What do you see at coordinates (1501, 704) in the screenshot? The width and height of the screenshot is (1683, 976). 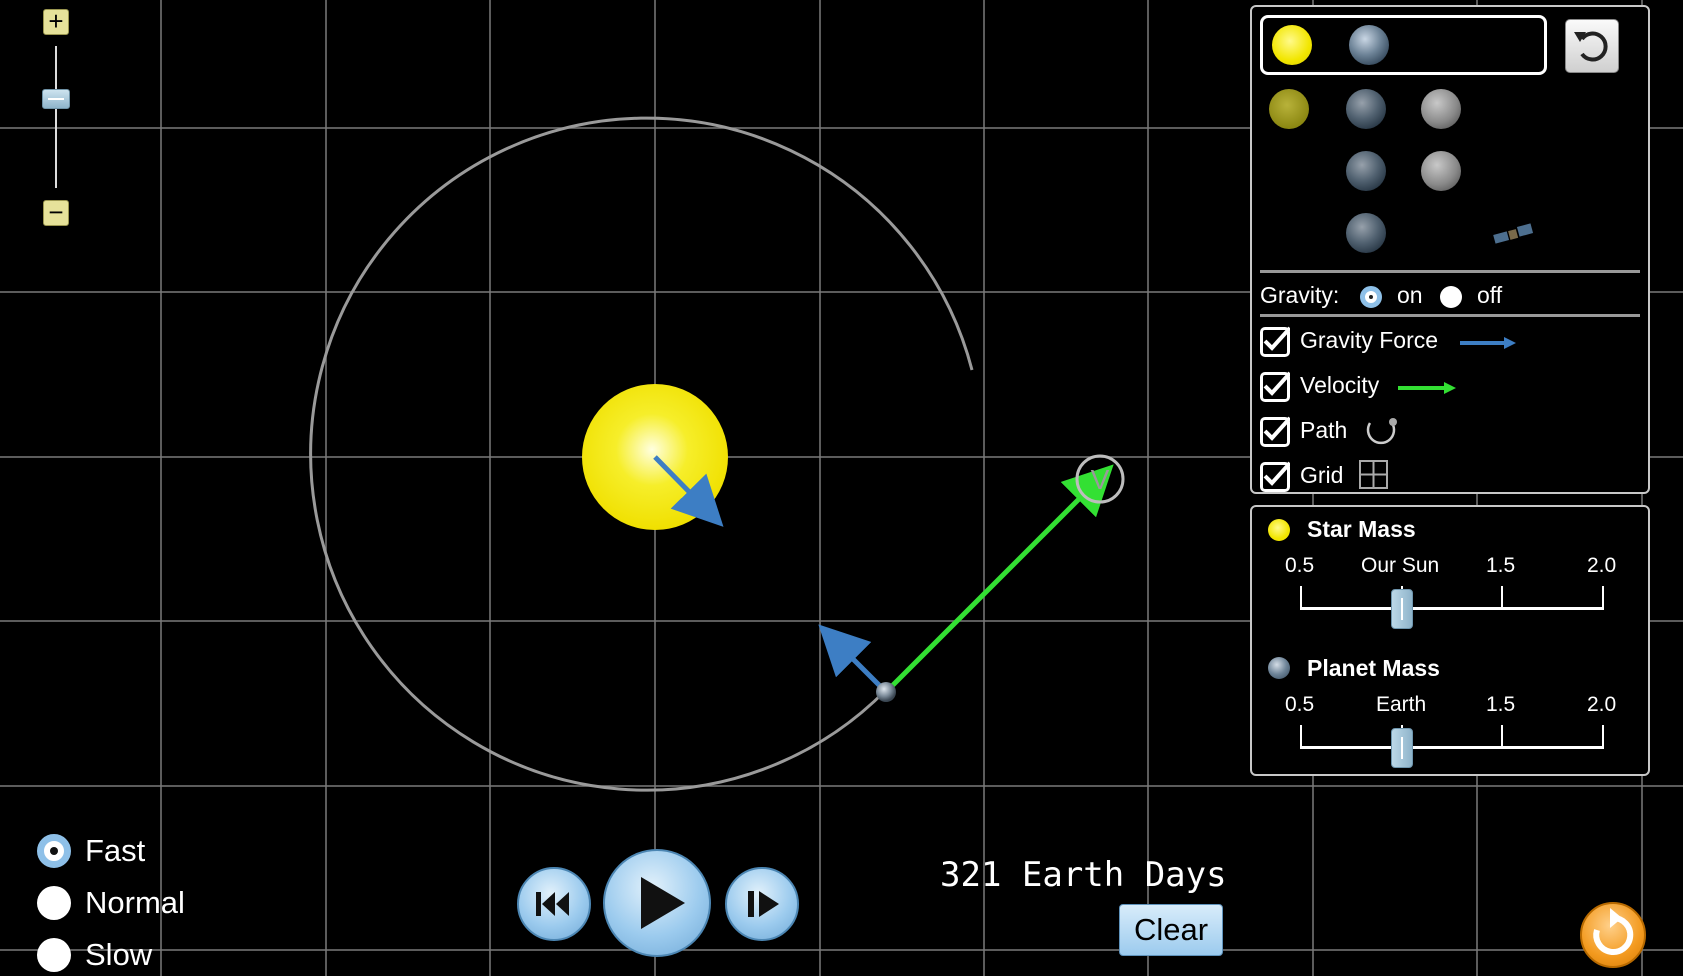 I see `planet-mass-tick-label: 1.5` at bounding box center [1501, 704].